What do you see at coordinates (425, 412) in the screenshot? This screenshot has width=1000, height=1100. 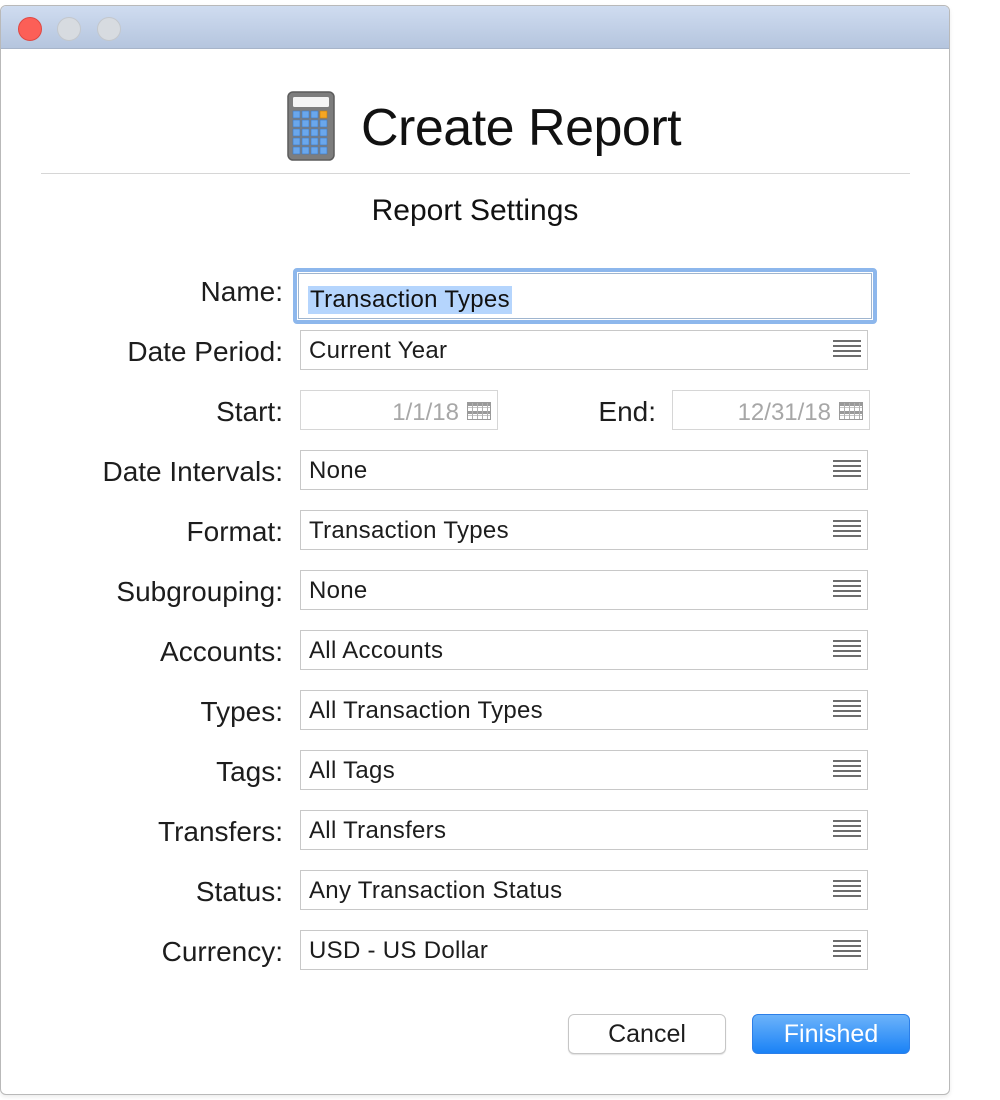 I see `start-date-value: 1/1/18` at bounding box center [425, 412].